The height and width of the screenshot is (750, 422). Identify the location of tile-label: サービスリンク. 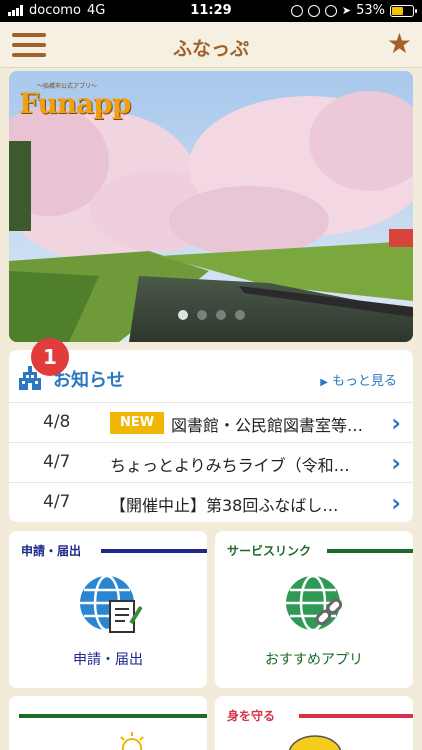
(269, 551).